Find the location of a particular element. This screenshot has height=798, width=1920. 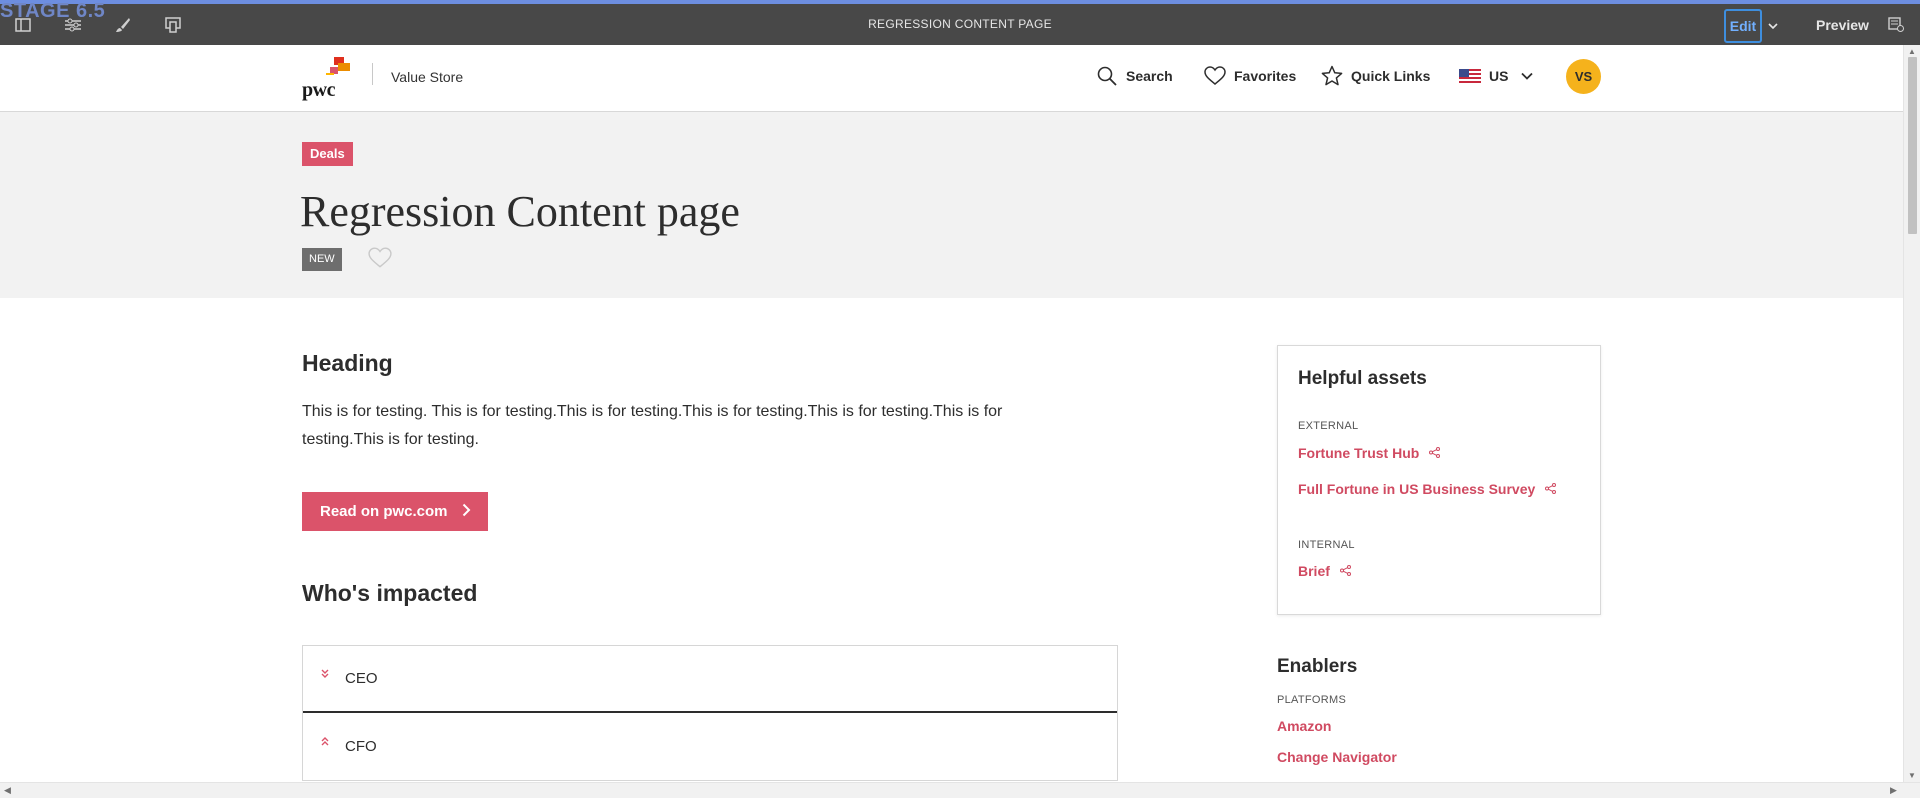

region-selector: US is located at coordinates (1498, 76).